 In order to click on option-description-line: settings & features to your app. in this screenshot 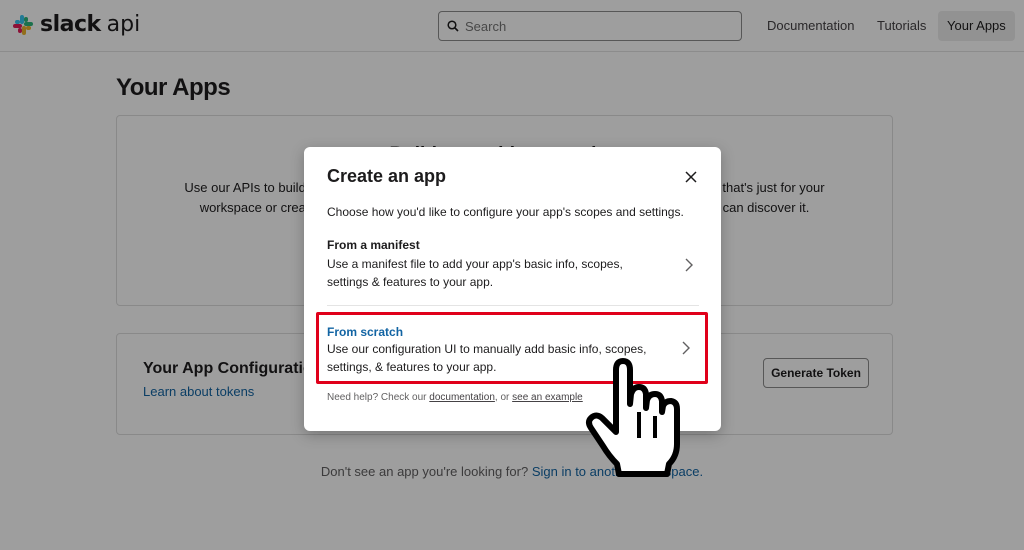, I will do `click(410, 282)`.